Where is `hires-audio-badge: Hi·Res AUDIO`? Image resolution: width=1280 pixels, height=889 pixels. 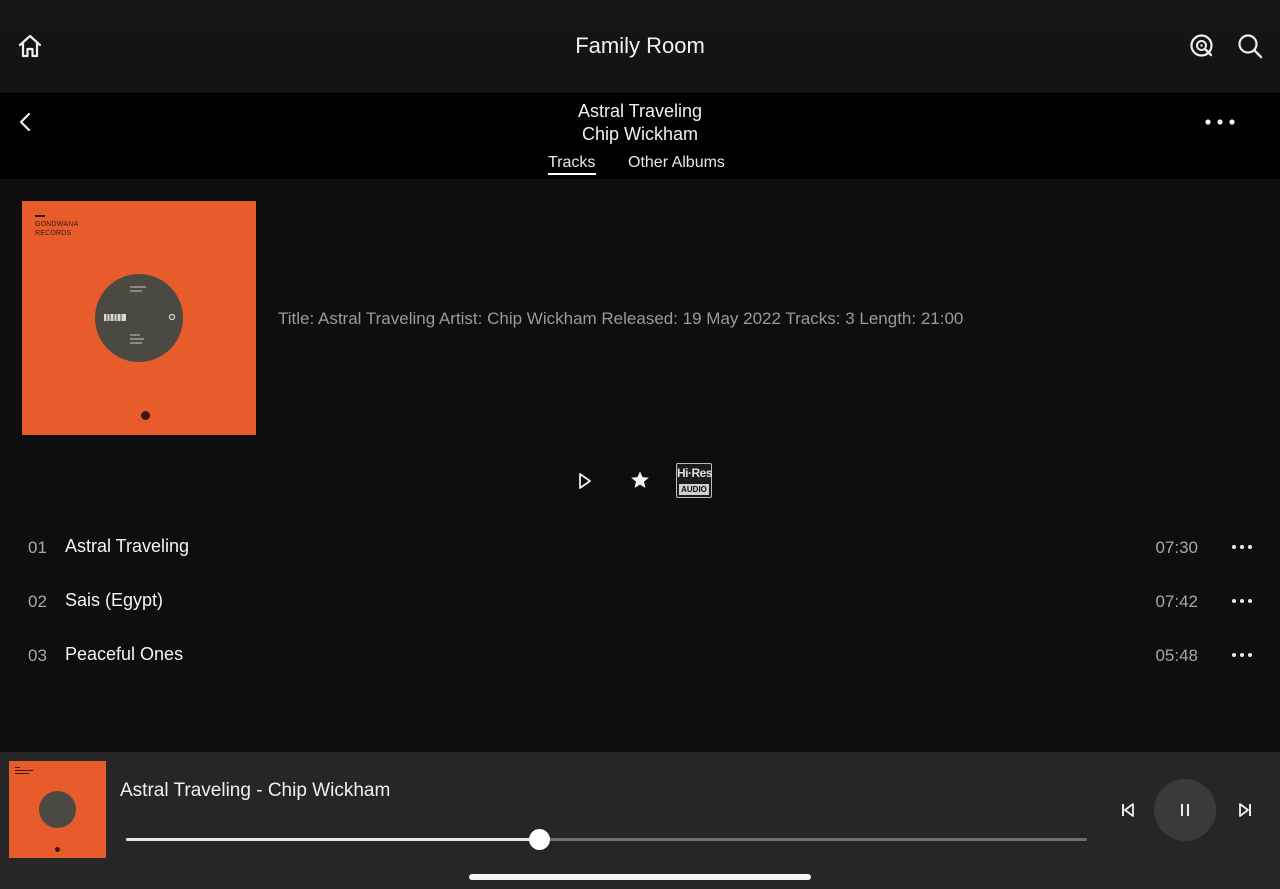 hires-audio-badge: Hi·Res AUDIO is located at coordinates (694, 480).